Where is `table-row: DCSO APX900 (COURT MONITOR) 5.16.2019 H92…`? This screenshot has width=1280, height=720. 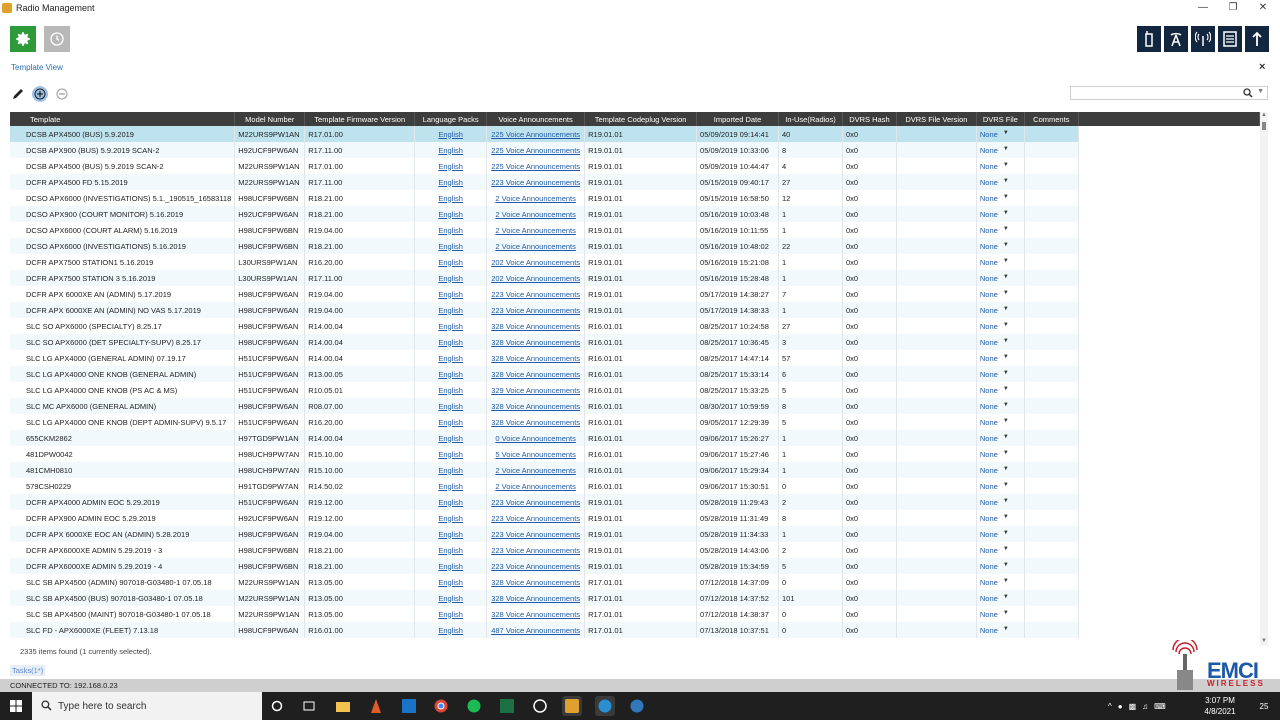
table-row: DCSO APX900 (COURT MONITOR) 5.16.2019 H92… is located at coordinates (635, 214).